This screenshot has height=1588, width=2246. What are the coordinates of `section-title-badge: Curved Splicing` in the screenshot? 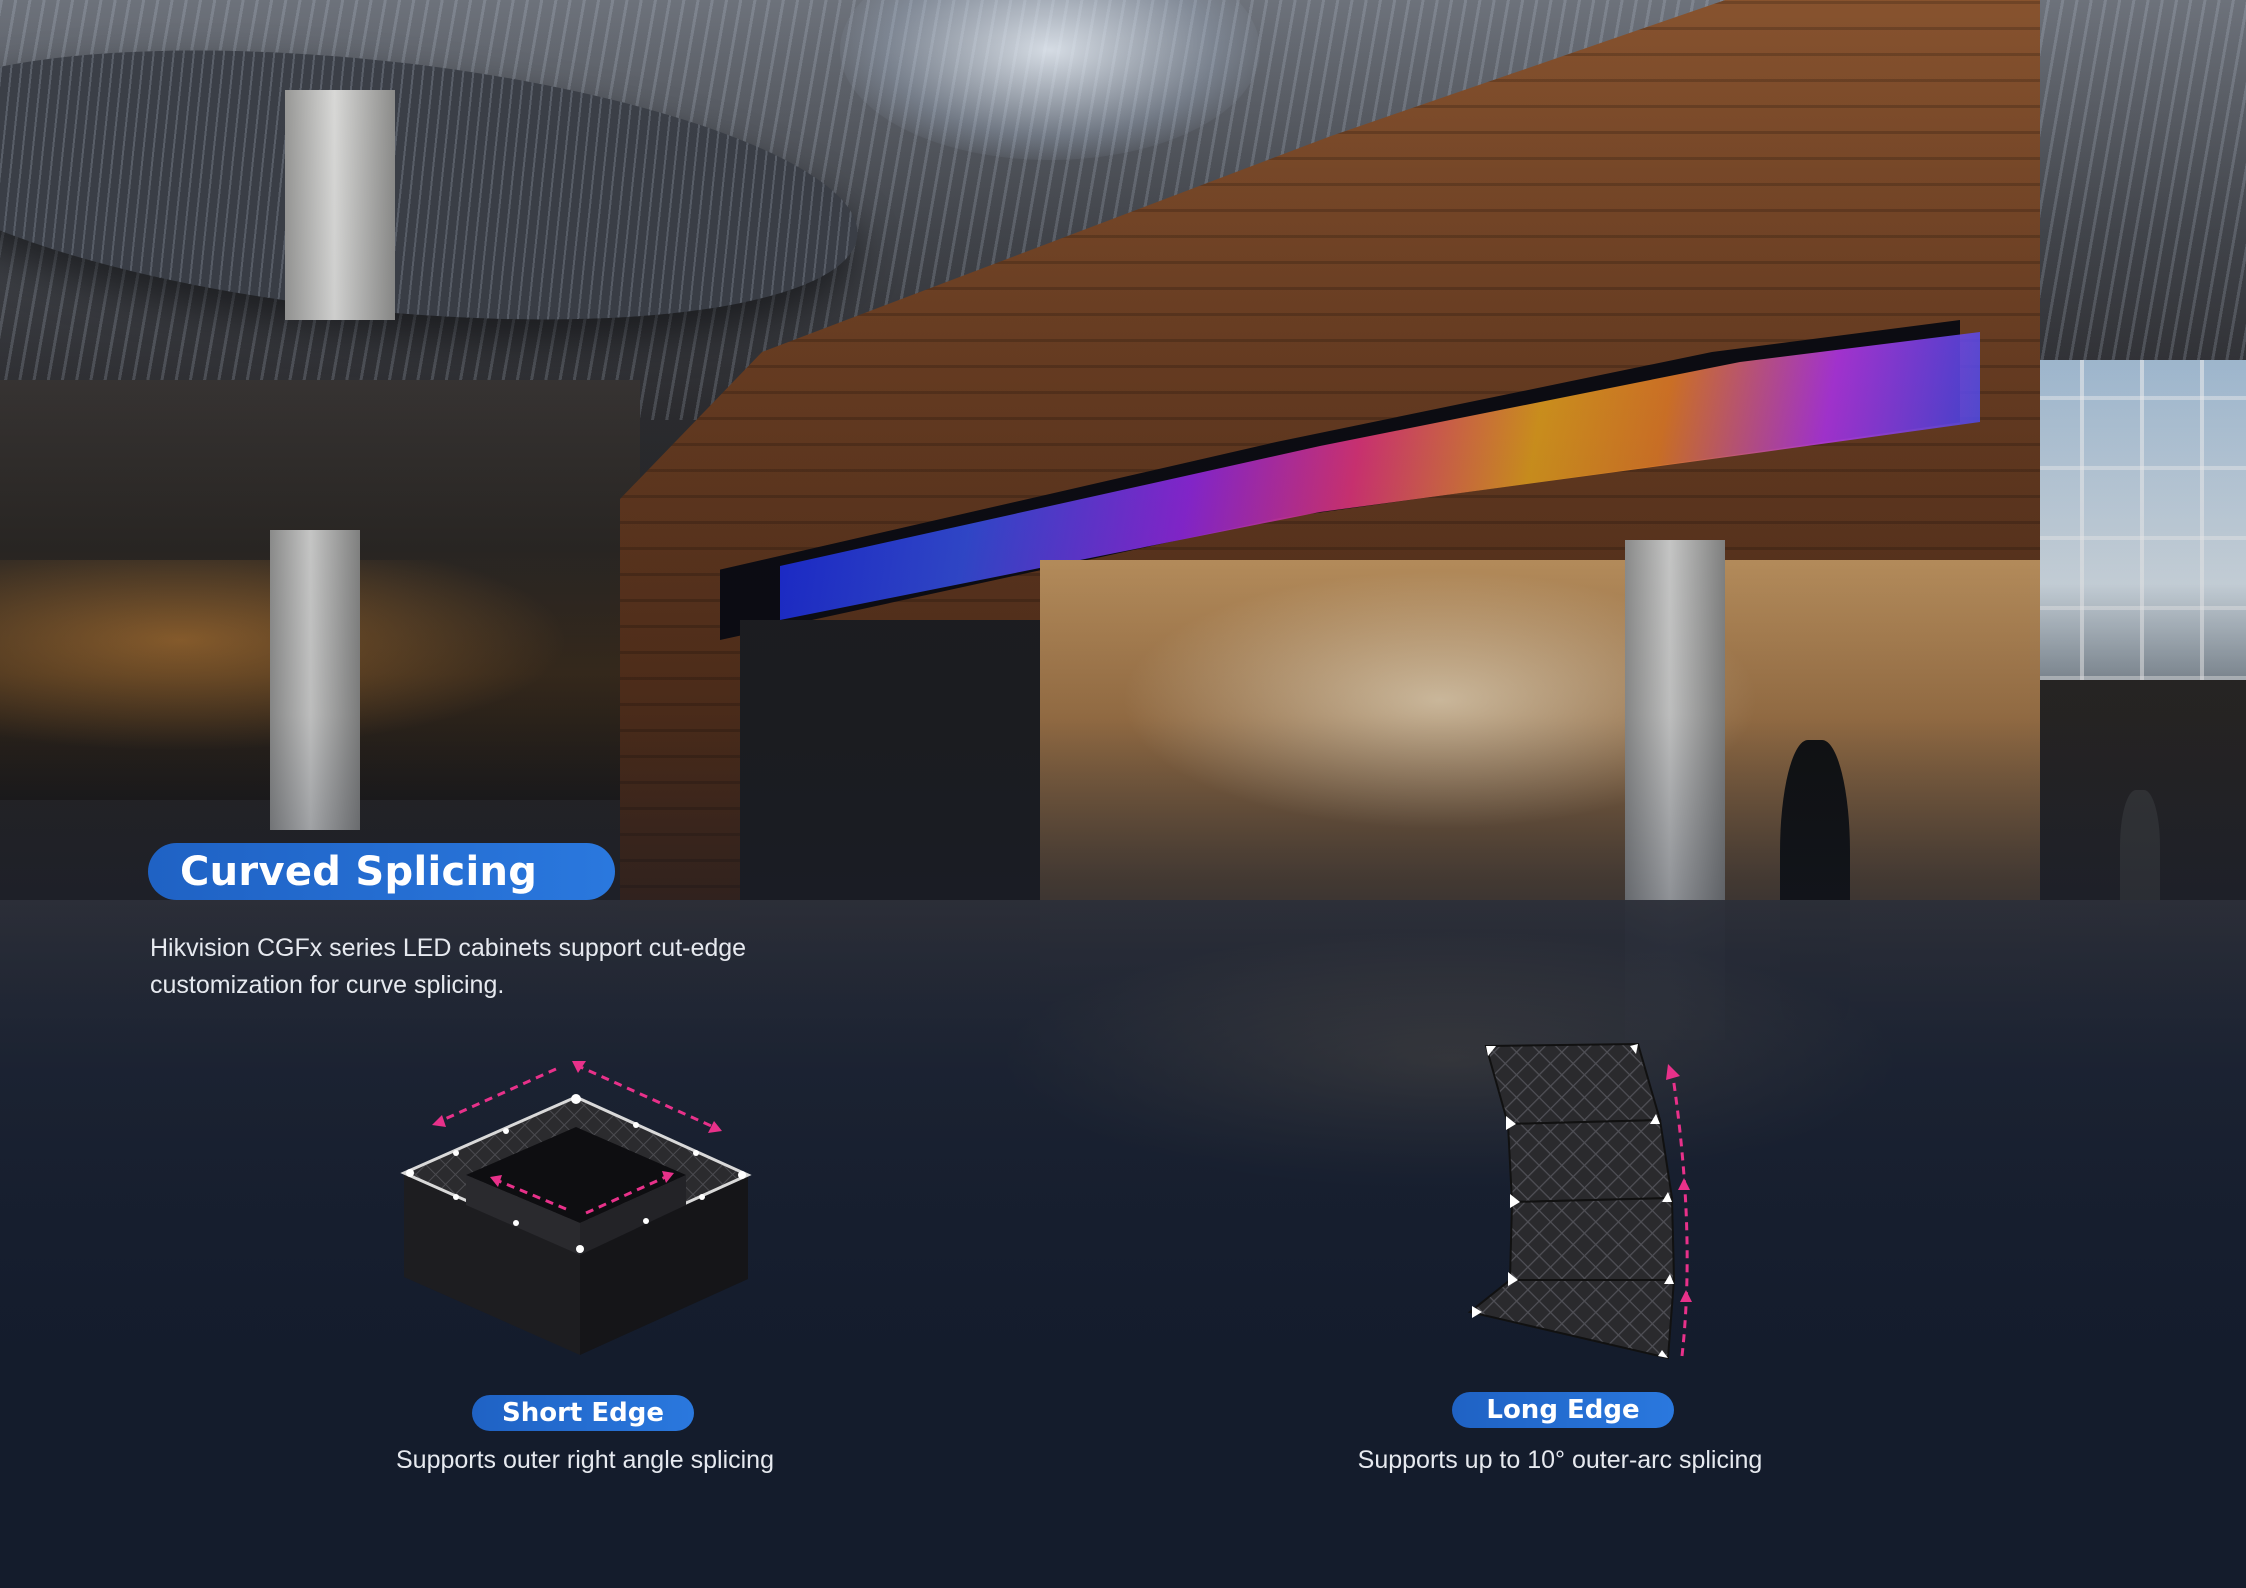 It's located at (382, 871).